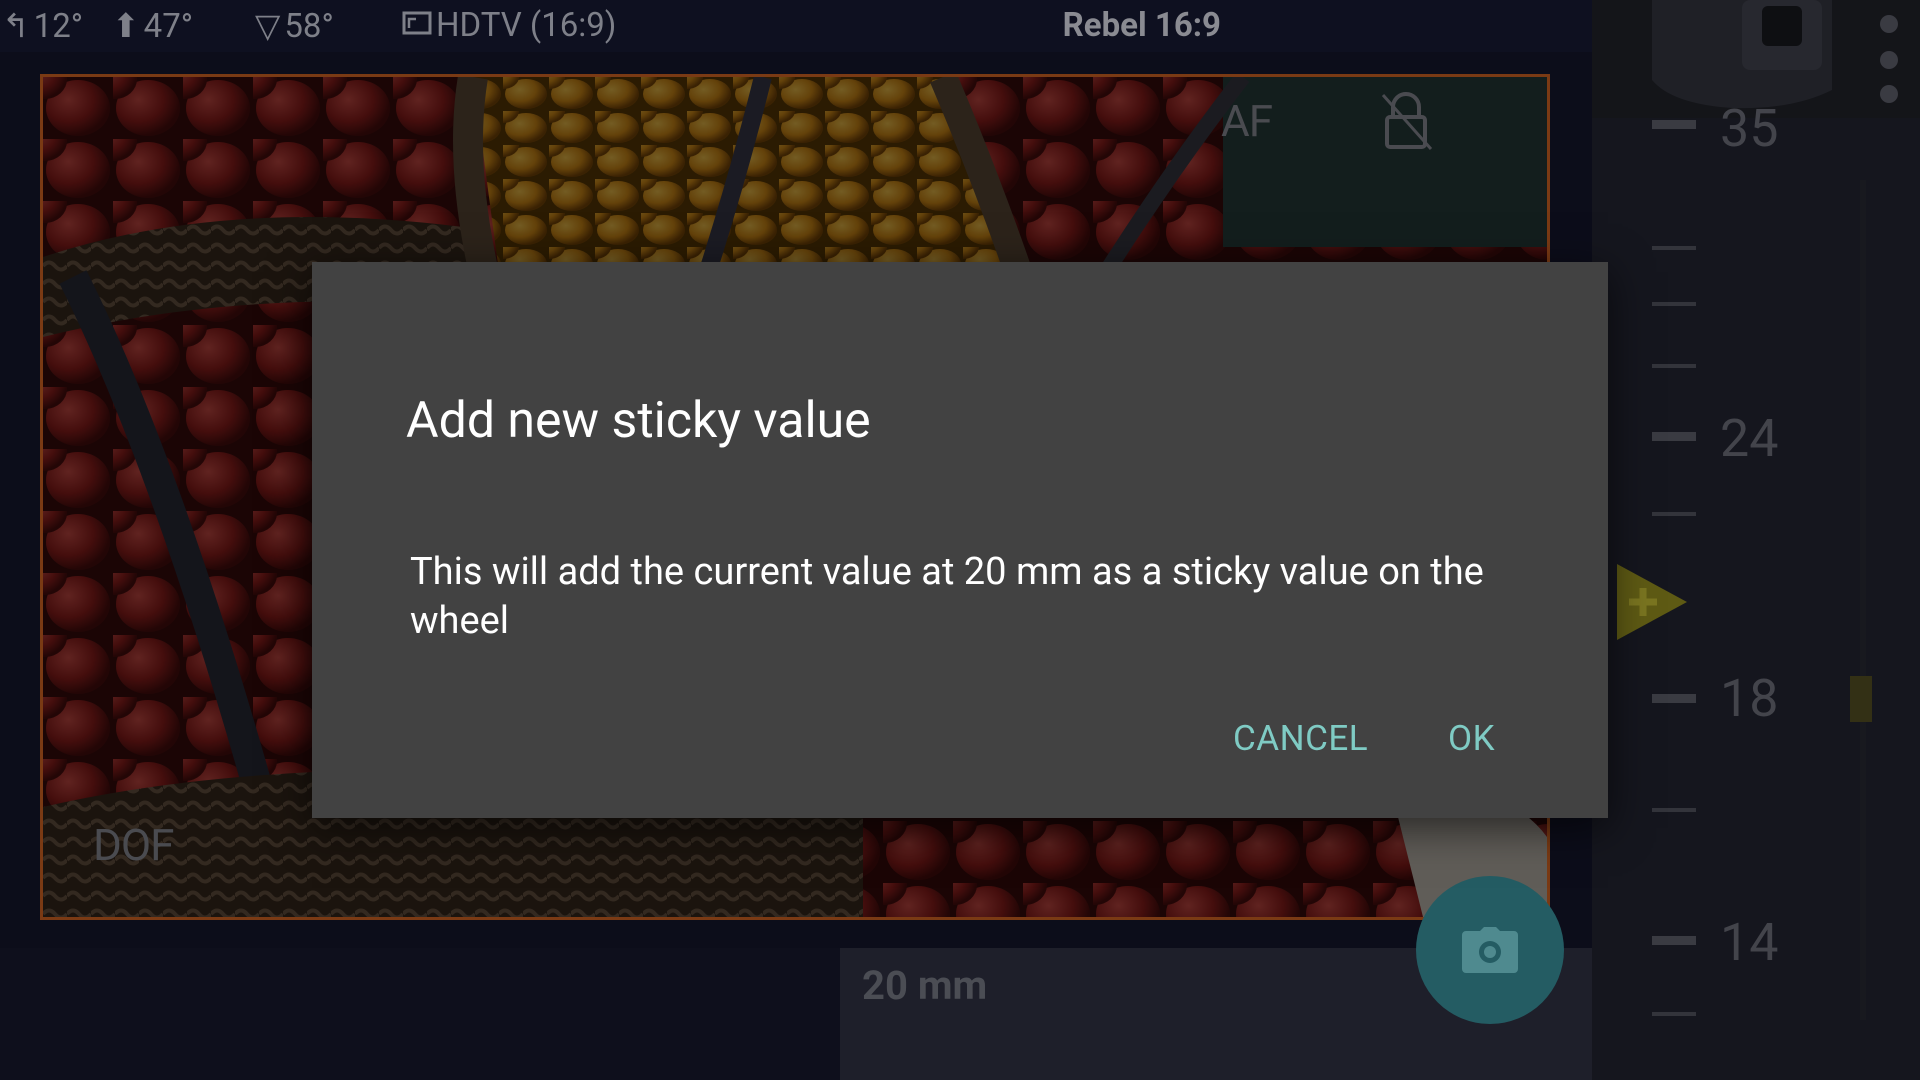  Describe the element at coordinates (1300, 738) in the screenshot. I see `cancel-button: CANCEL` at that location.